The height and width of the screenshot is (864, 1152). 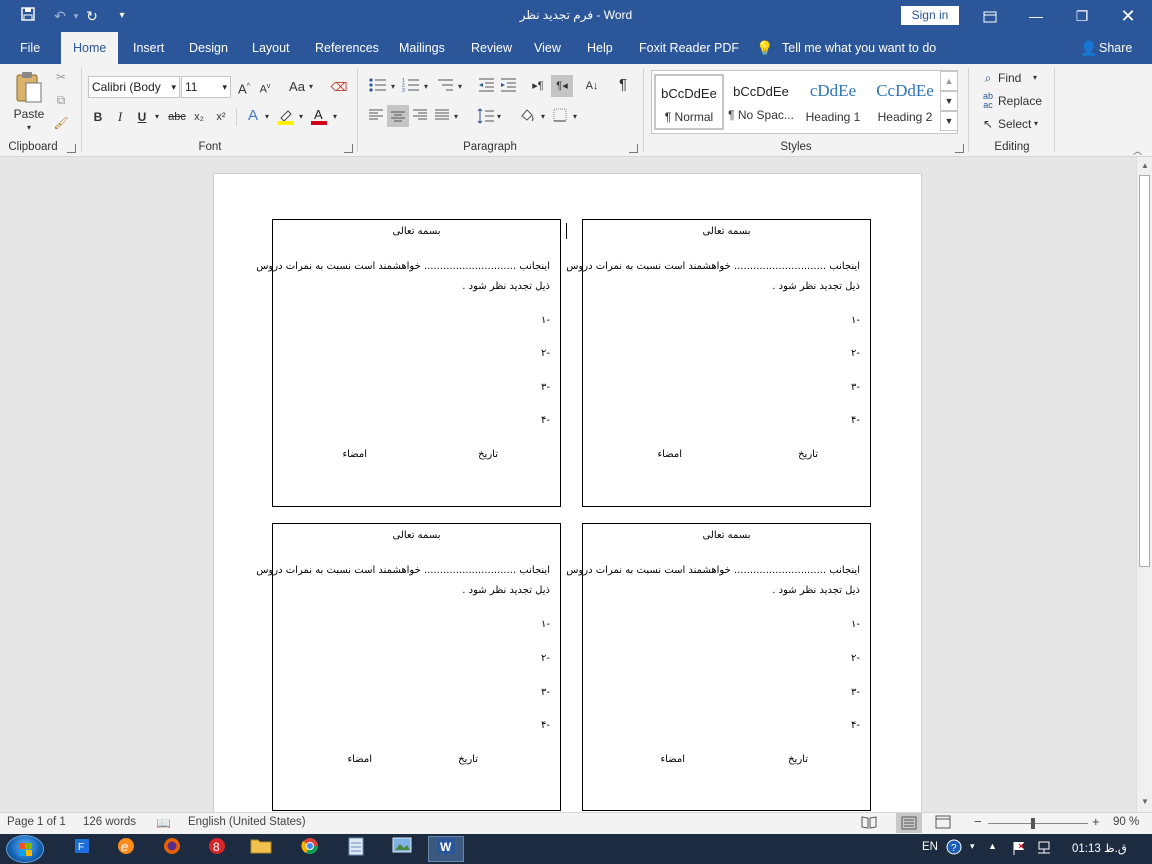 What do you see at coordinates (267, 117) in the screenshot?
I see `text-effects-dropdown-icon: ▾` at bounding box center [267, 117].